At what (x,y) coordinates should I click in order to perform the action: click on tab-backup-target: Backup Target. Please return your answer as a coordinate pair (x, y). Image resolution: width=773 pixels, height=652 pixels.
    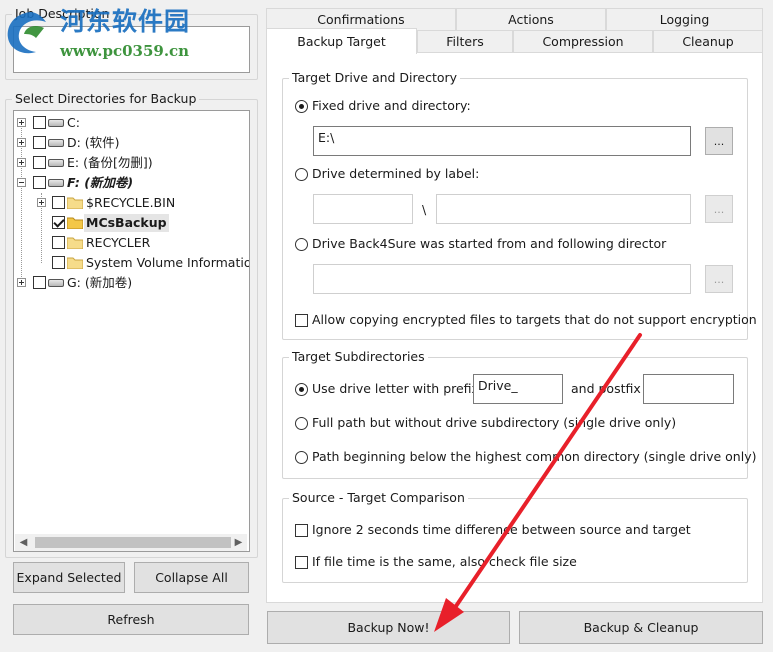
    Looking at the image, I should click on (341, 41).